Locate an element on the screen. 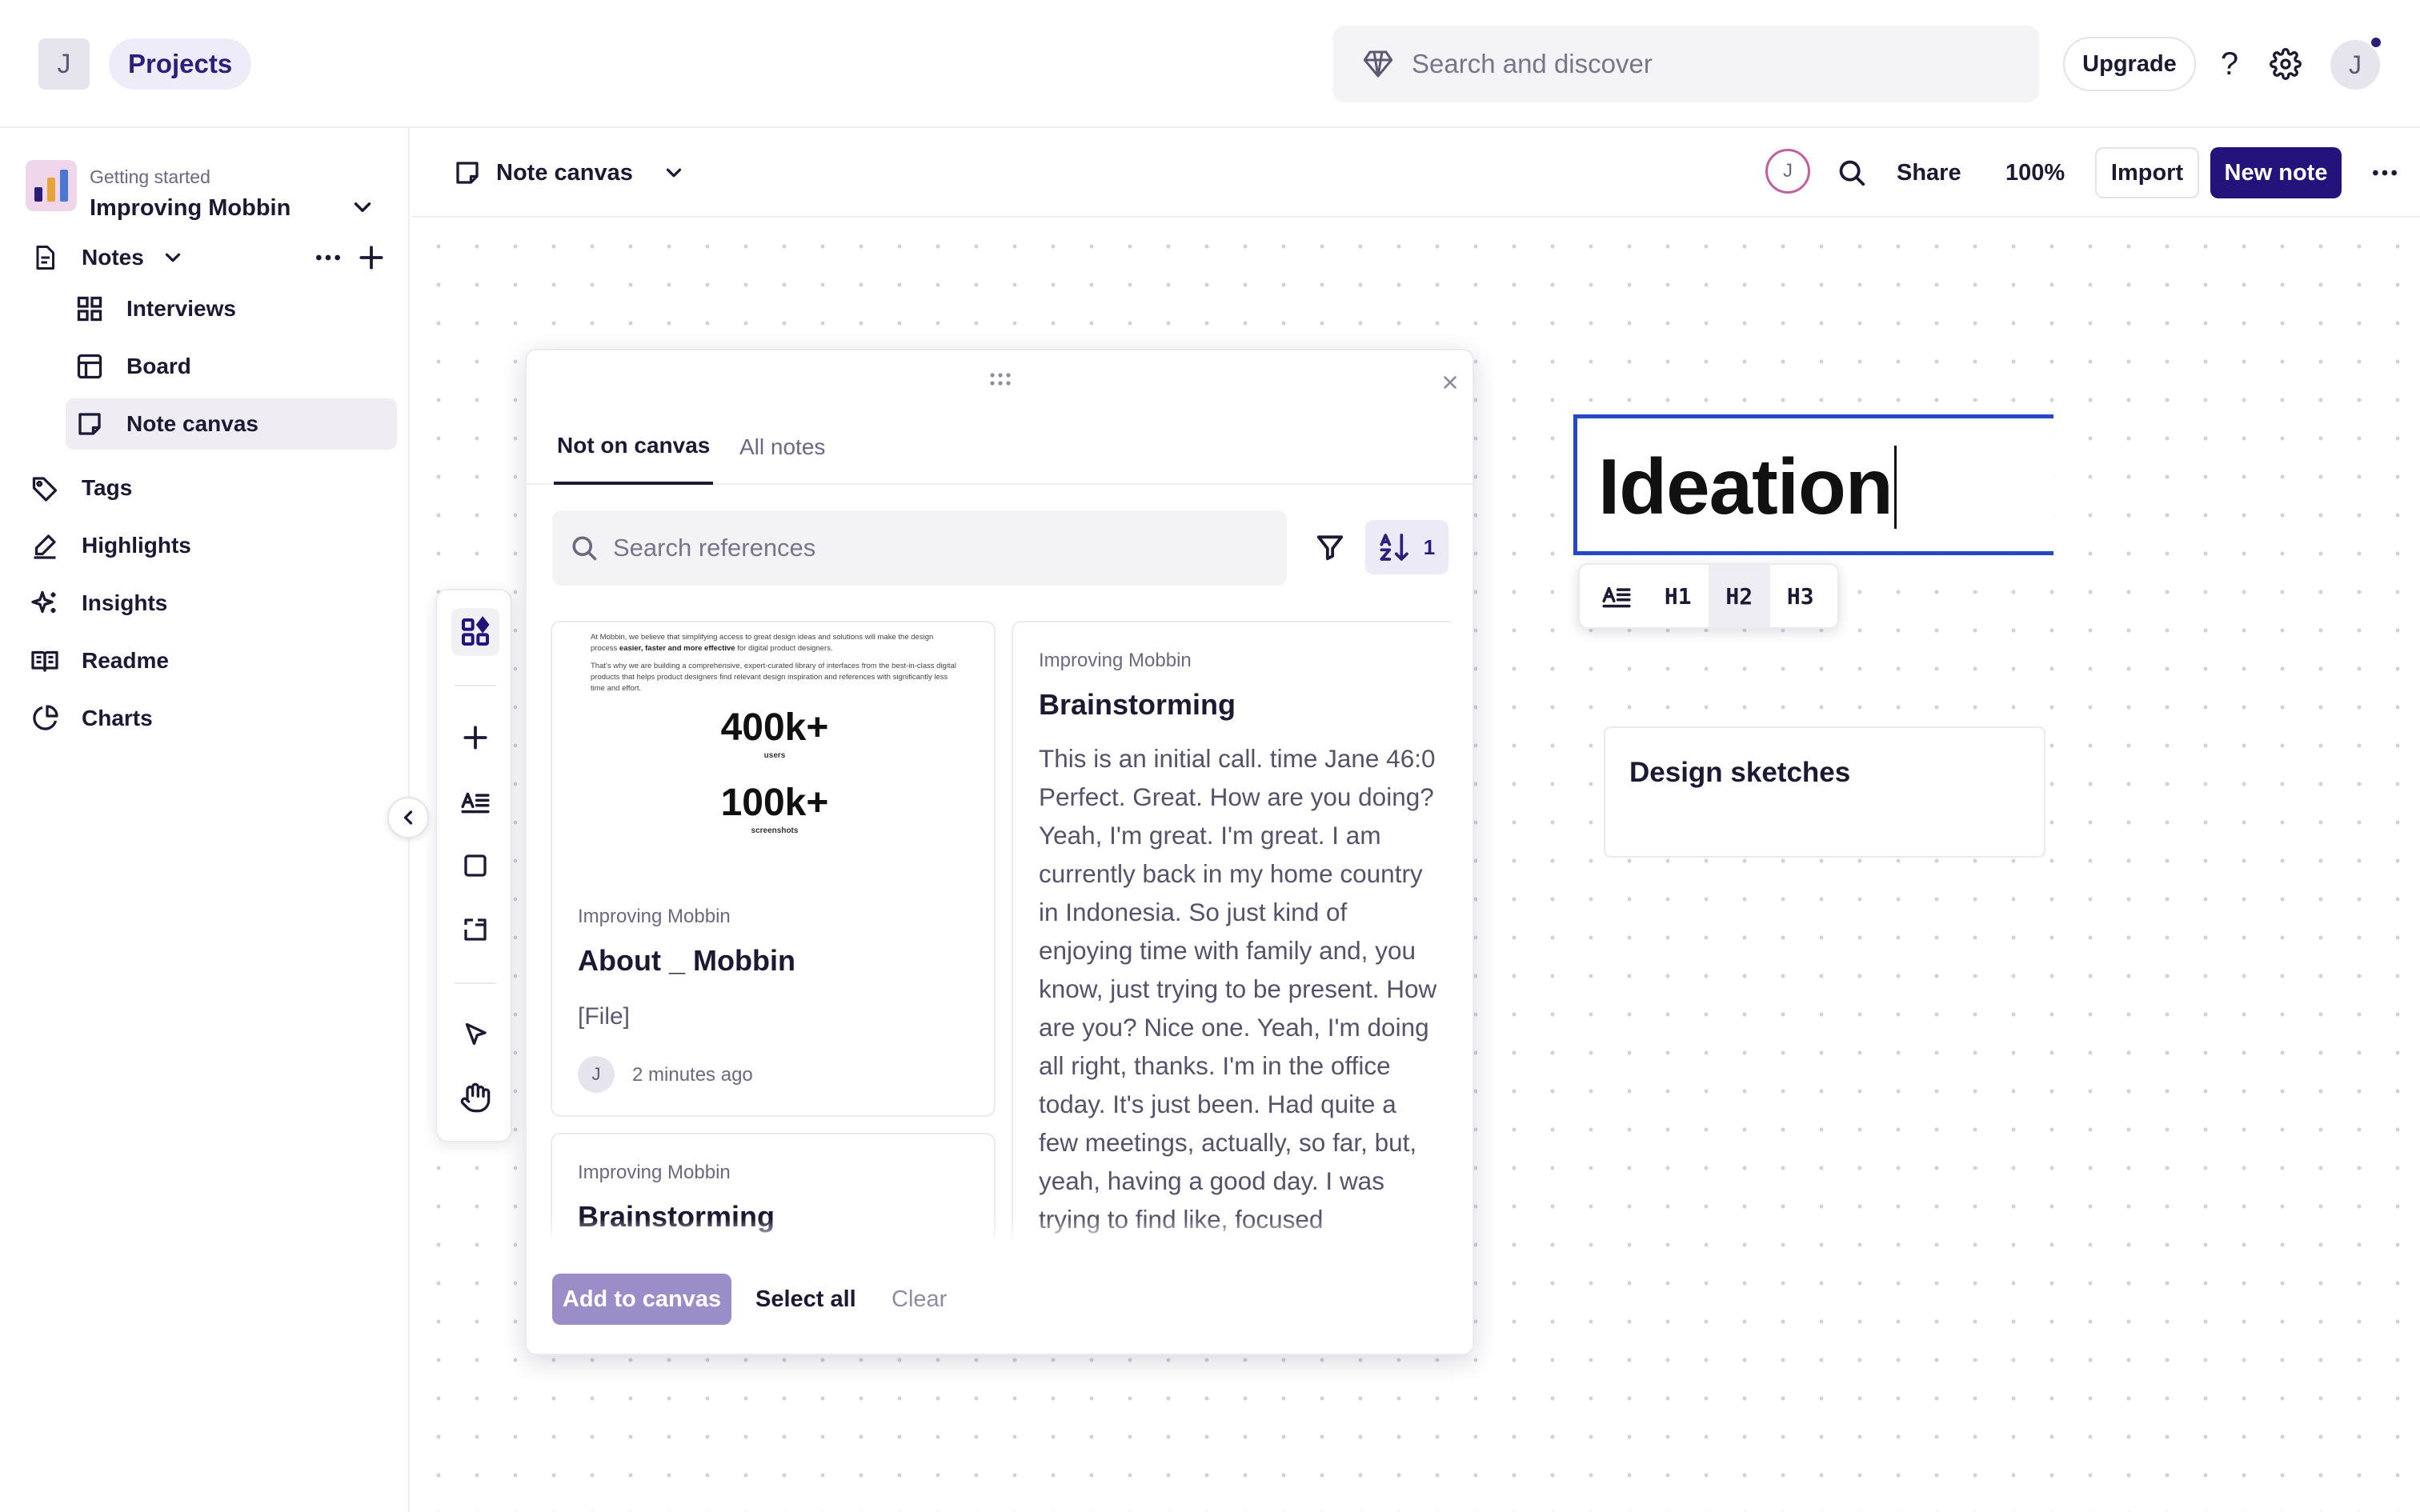  project-switcher: Getting started Improving Mobbin is located at coordinates (208, 185).